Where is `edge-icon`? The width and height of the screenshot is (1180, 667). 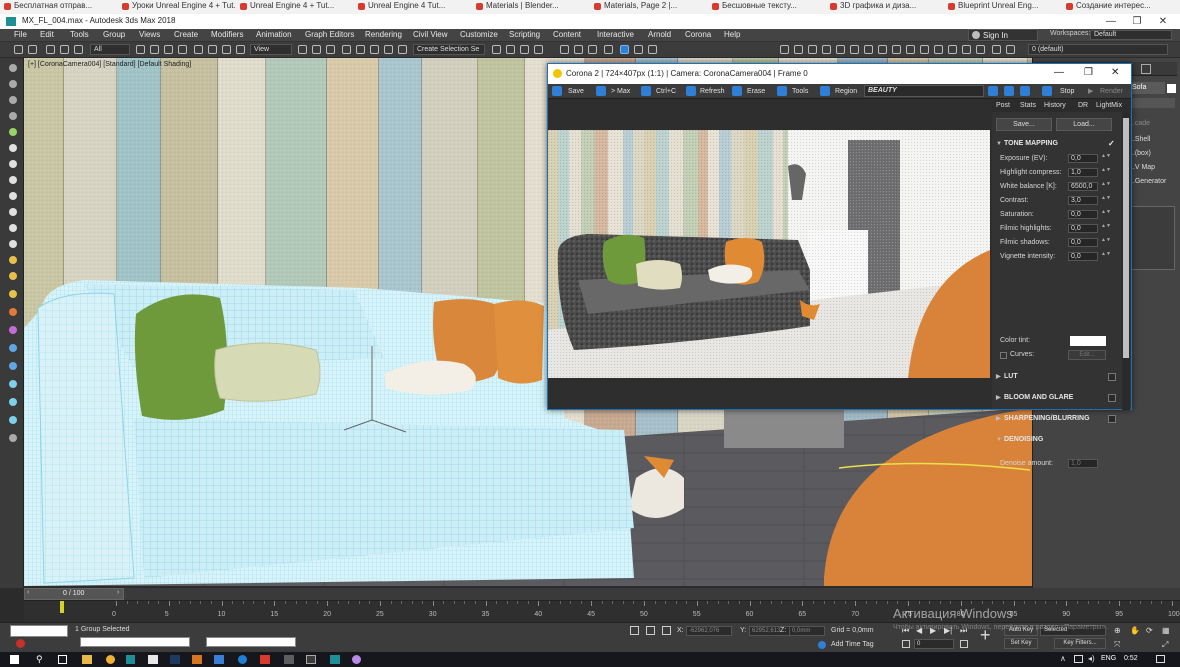
edge-icon is located at coordinates (13, 164).